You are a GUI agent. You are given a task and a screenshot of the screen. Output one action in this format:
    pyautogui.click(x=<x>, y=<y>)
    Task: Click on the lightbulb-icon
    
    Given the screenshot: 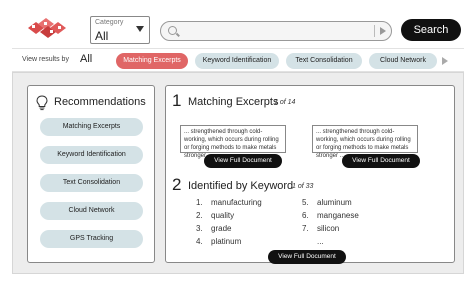 What is the action you would take?
    pyautogui.click(x=42, y=103)
    